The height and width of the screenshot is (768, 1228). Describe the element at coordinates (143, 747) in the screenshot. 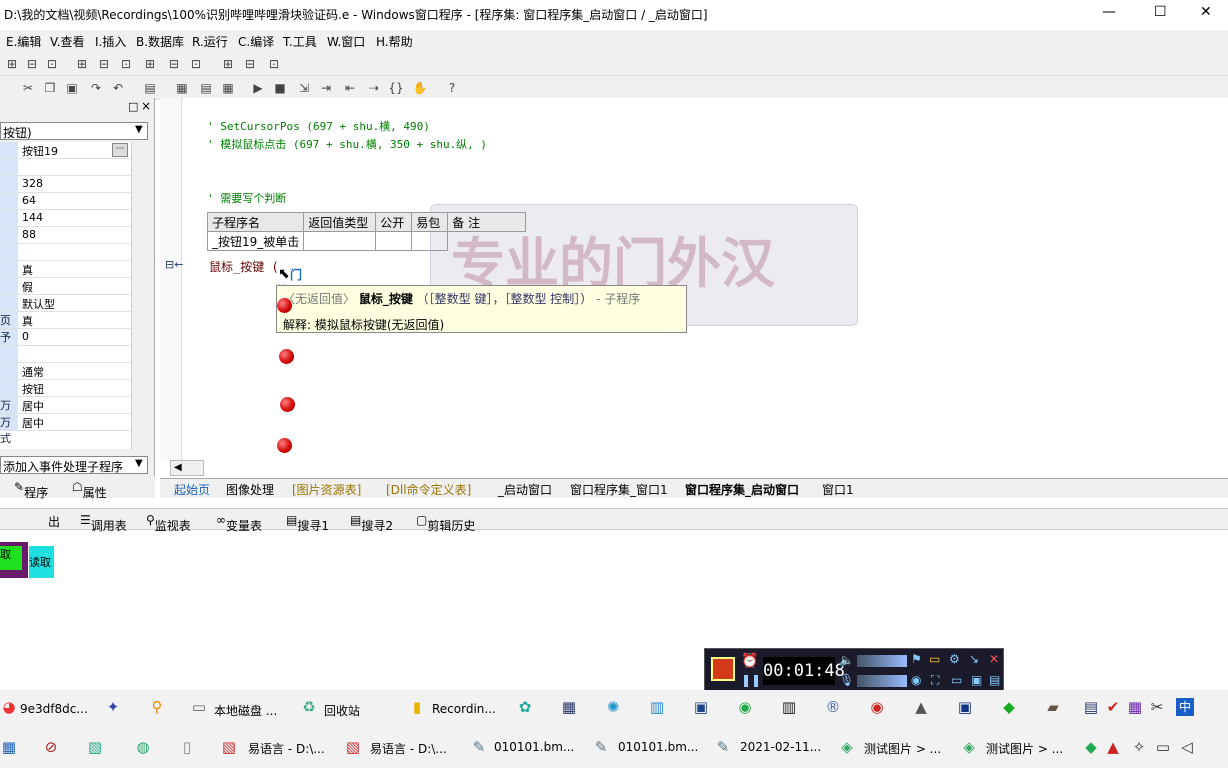

I see `globe-icon: ◍` at that location.